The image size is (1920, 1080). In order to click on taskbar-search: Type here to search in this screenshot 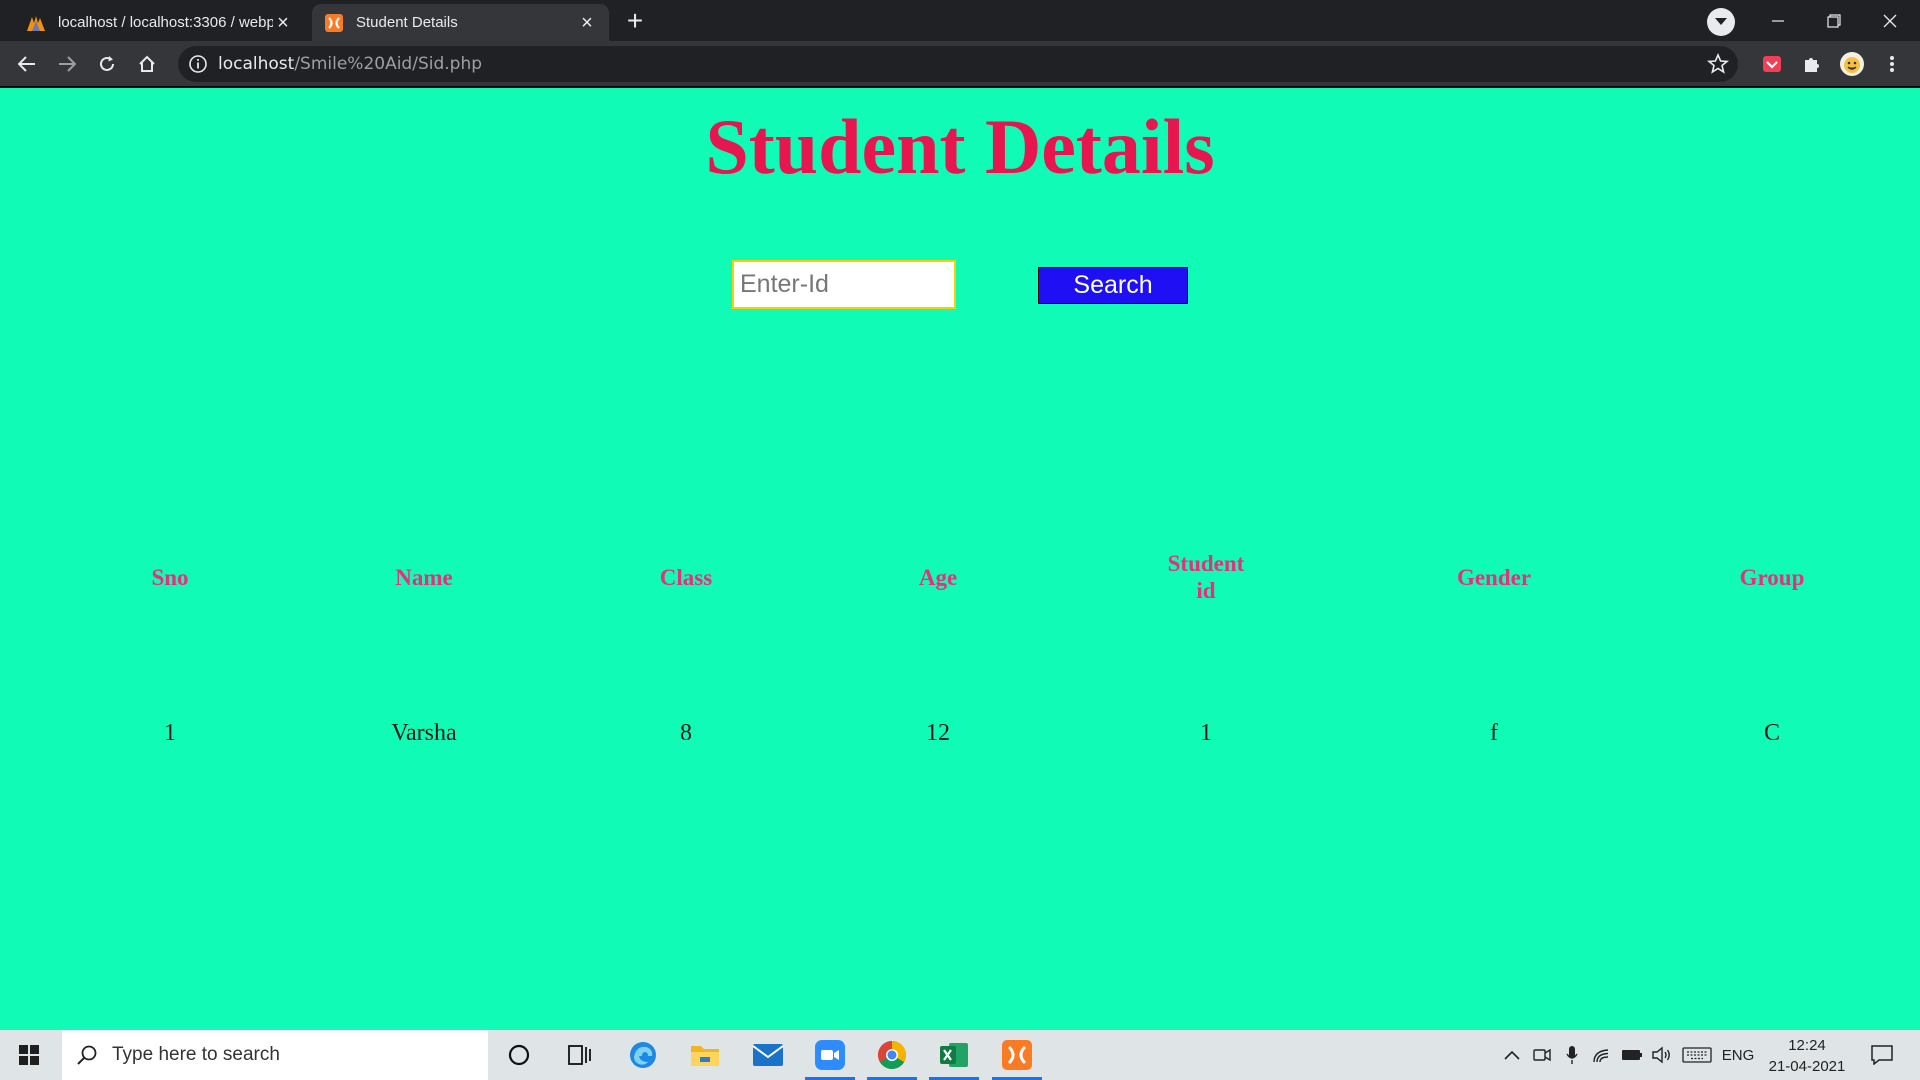, I will do `click(275, 1055)`.